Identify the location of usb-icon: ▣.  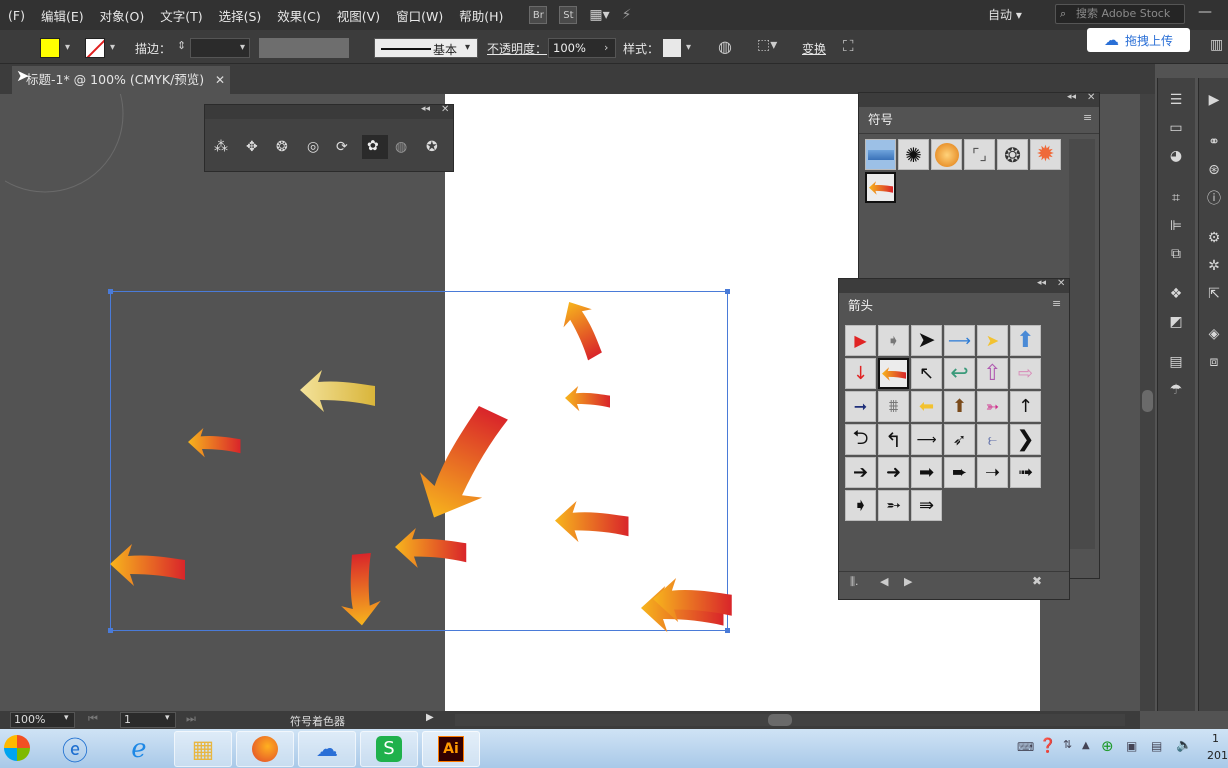
(1131, 746).